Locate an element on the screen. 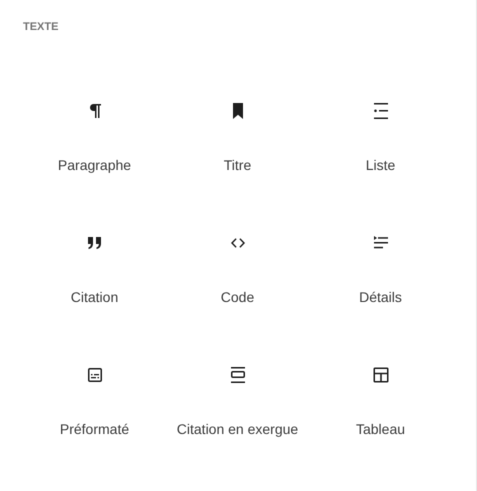 The image size is (477, 491). block-item: Liste is located at coordinates (380, 140).